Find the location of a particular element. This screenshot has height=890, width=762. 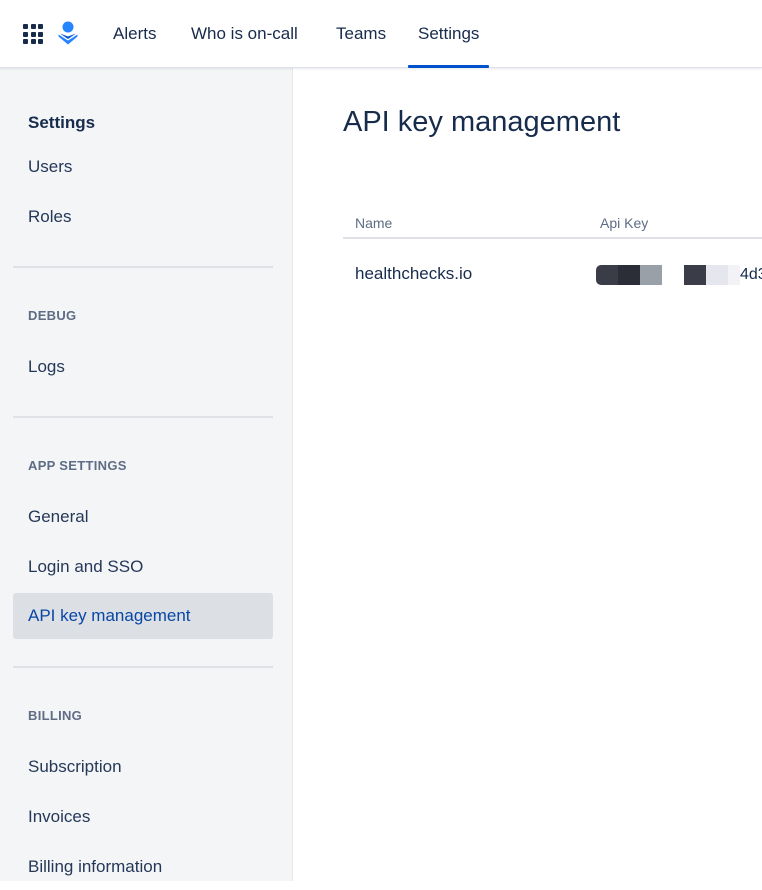

top-navigation-bar: Alerts Who is on-call Teams Settings is located at coordinates (381, 34).